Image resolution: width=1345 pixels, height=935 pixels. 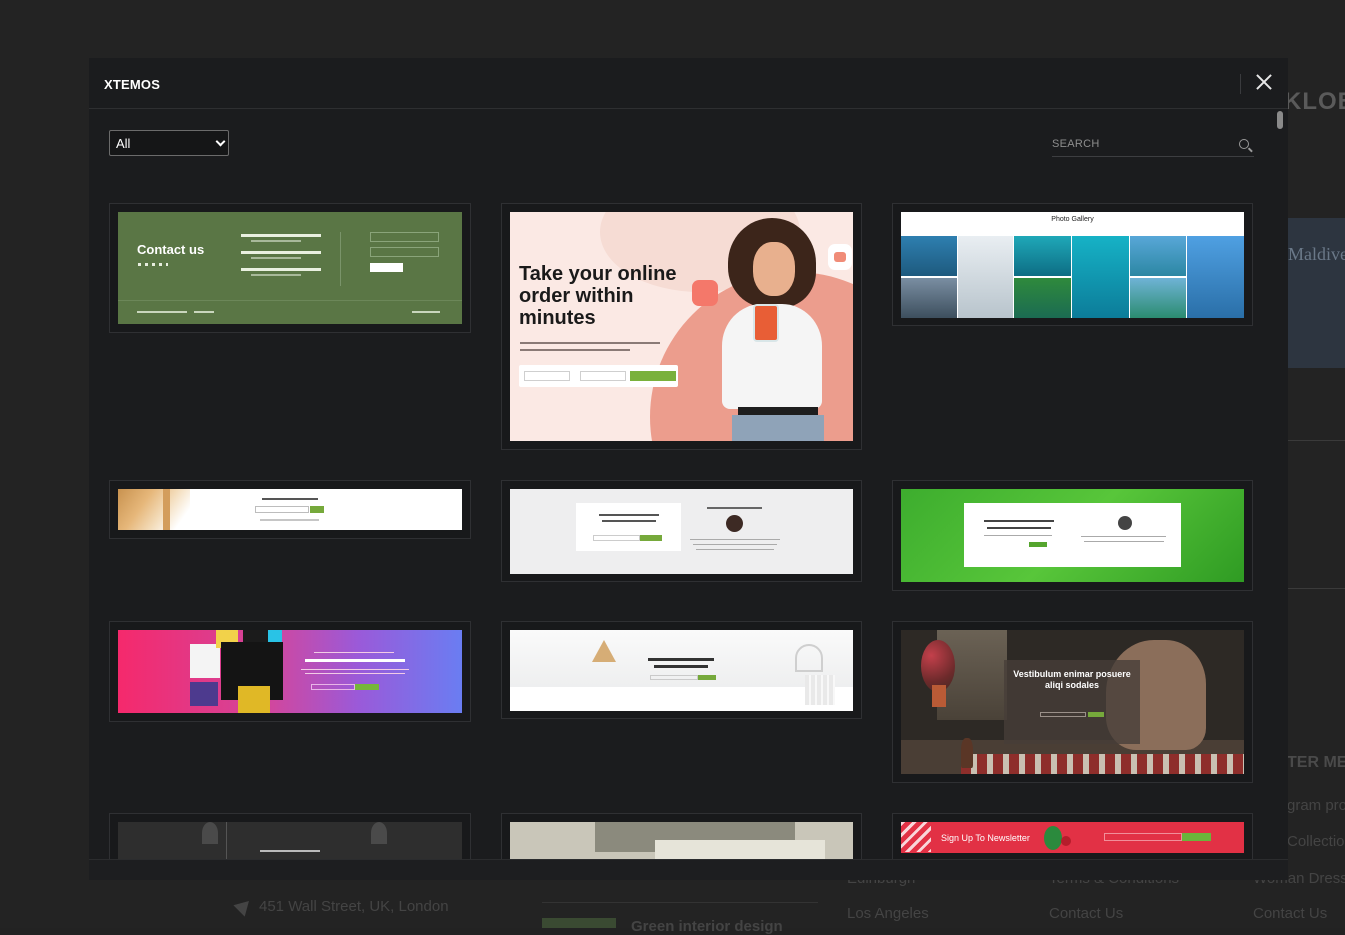 I want to click on footer-address: 451 Wall Street, UK, London, so click(x=354, y=906).